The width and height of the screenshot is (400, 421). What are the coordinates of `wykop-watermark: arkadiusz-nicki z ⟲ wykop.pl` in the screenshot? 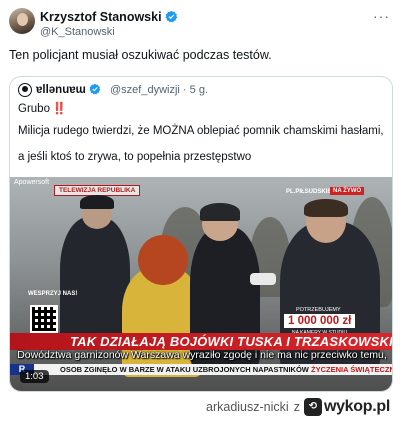 It's located at (298, 407).